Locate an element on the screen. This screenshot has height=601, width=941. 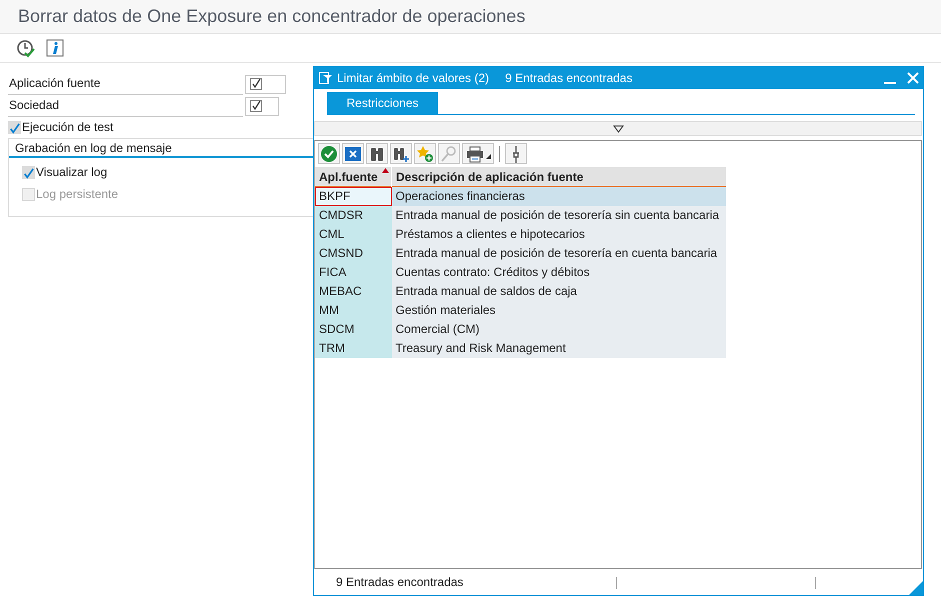
cancel-button is located at coordinates (353, 153).